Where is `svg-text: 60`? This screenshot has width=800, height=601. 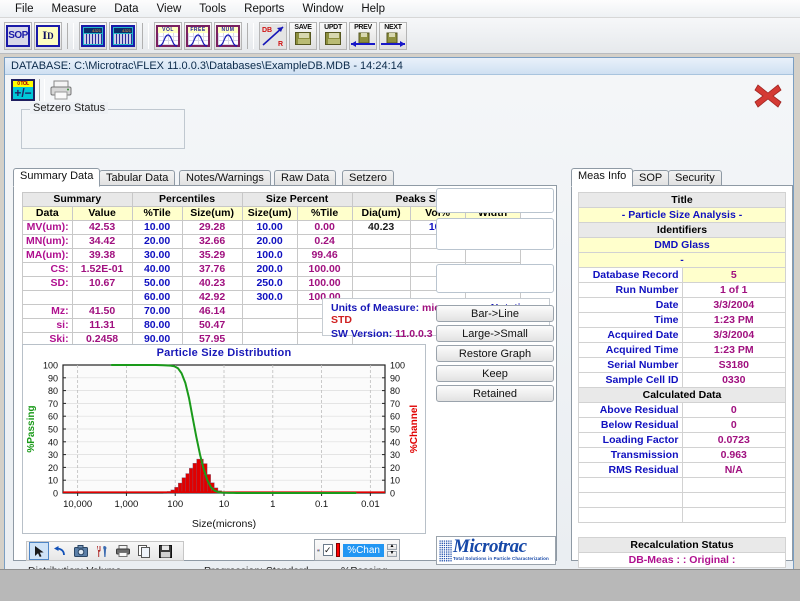 svg-text: 60 is located at coordinates (53, 417).